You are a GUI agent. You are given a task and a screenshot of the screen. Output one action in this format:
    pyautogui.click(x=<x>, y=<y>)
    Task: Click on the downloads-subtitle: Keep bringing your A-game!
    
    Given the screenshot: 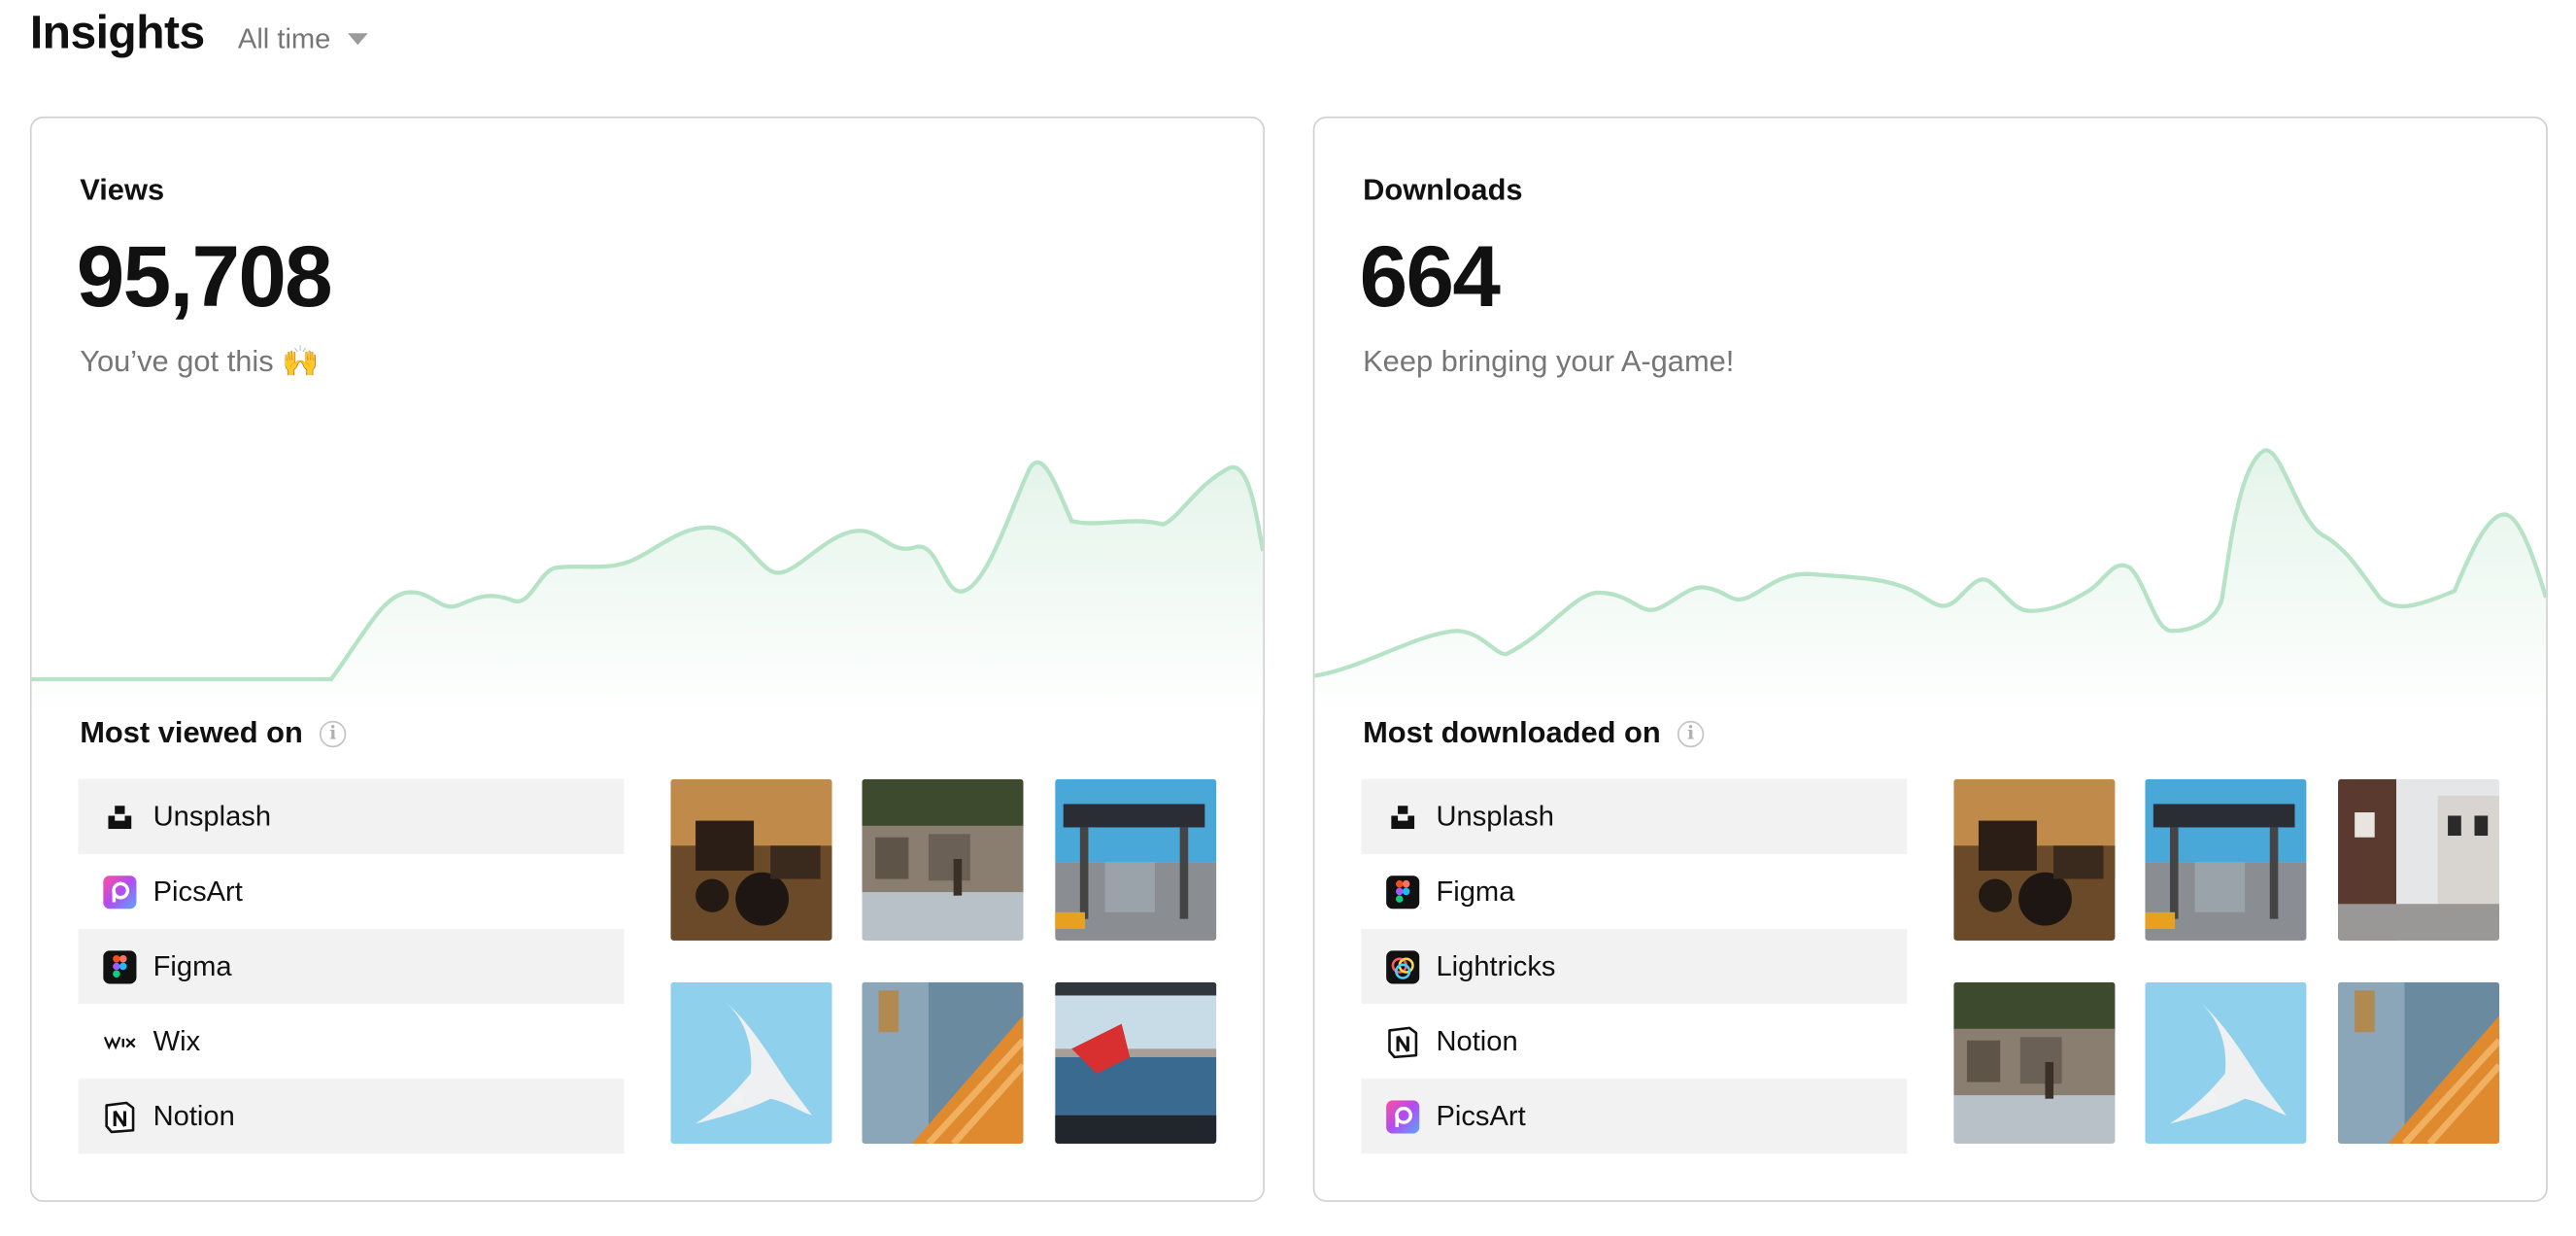 What is the action you would take?
    pyautogui.click(x=1549, y=361)
    